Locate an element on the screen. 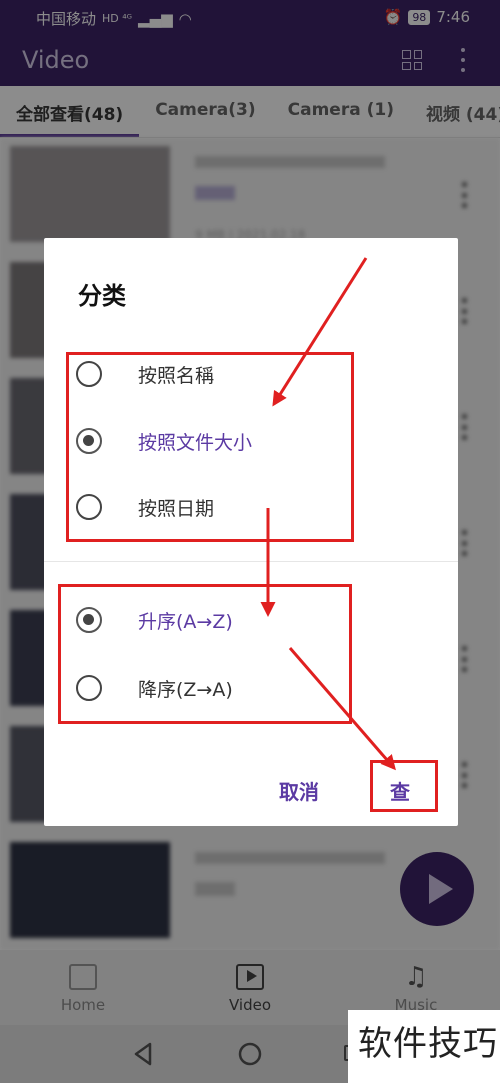 The height and width of the screenshot is (1083, 500). arrow-to-sort-options is located at coordinates (320, 332).